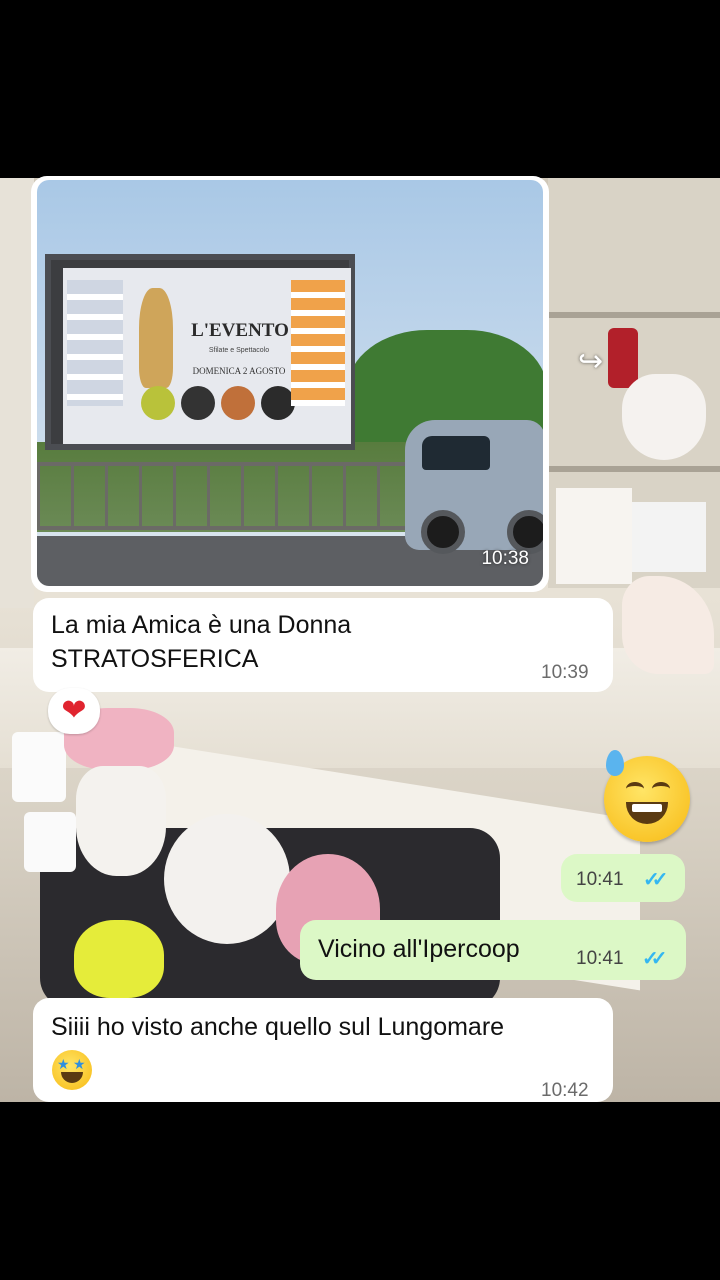 The image size is (720, 1280). I want to click on outgoing-message-bubble: Vicino all'Ipercoop 10:41 ✓✓, so click(493, 950).